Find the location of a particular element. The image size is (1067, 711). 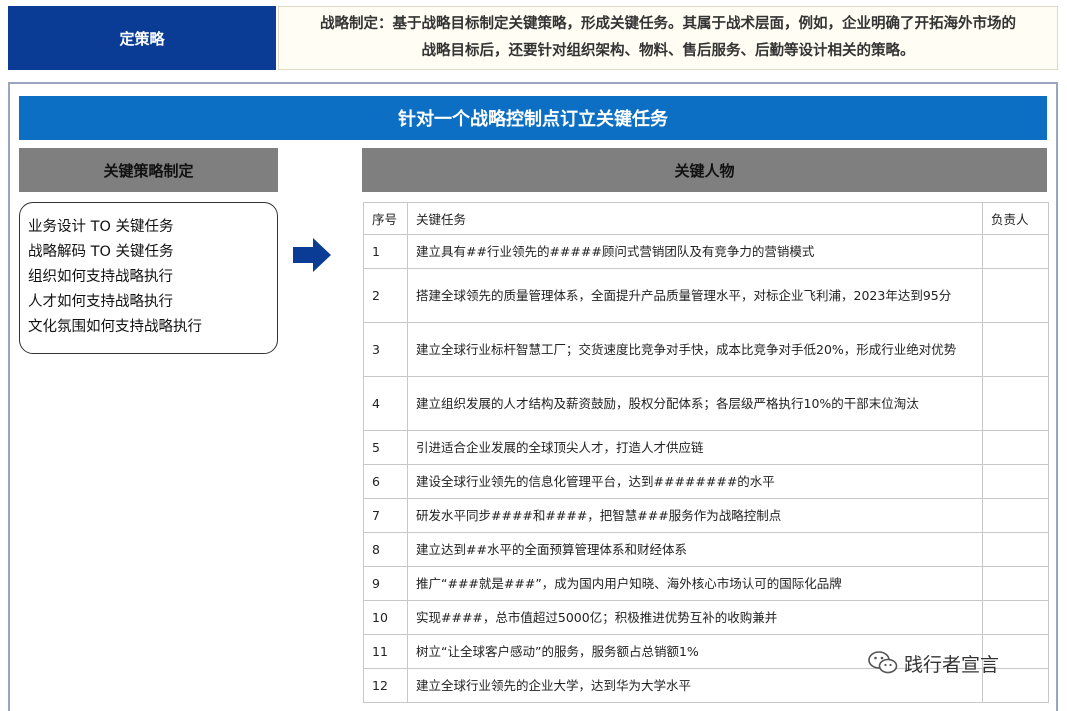

column-header-no: 序号 is located at coordinates (386, 219).